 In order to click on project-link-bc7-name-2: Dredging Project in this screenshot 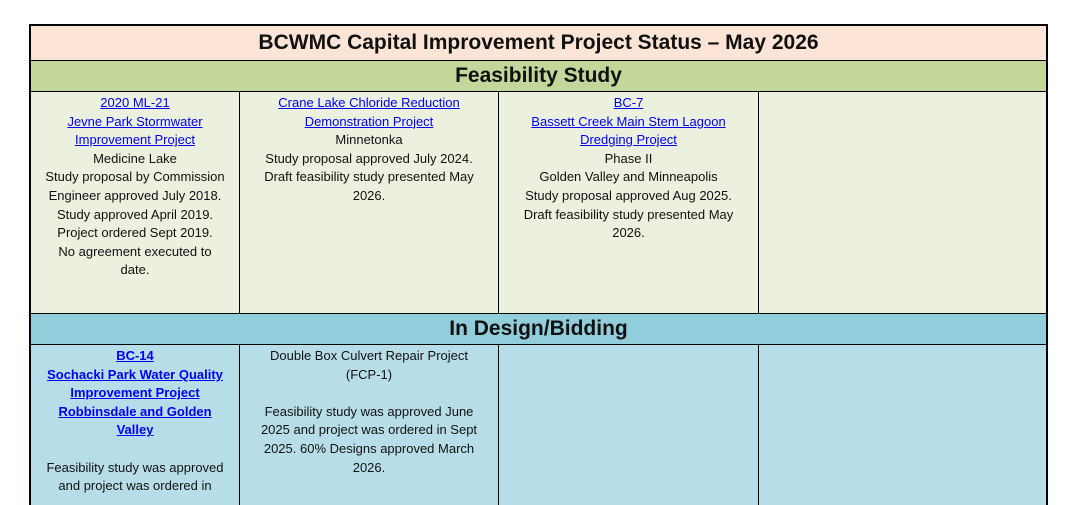, I will do `click(628, 140)`.